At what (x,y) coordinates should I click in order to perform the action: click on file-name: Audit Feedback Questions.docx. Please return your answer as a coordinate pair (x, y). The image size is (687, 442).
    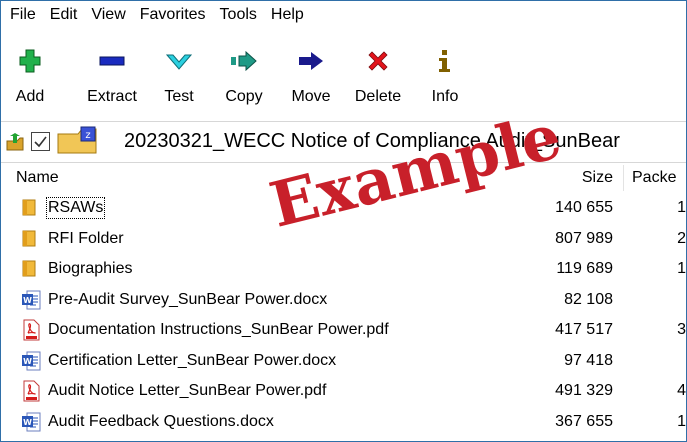
    Looking at the image, I should click on (161, 421).